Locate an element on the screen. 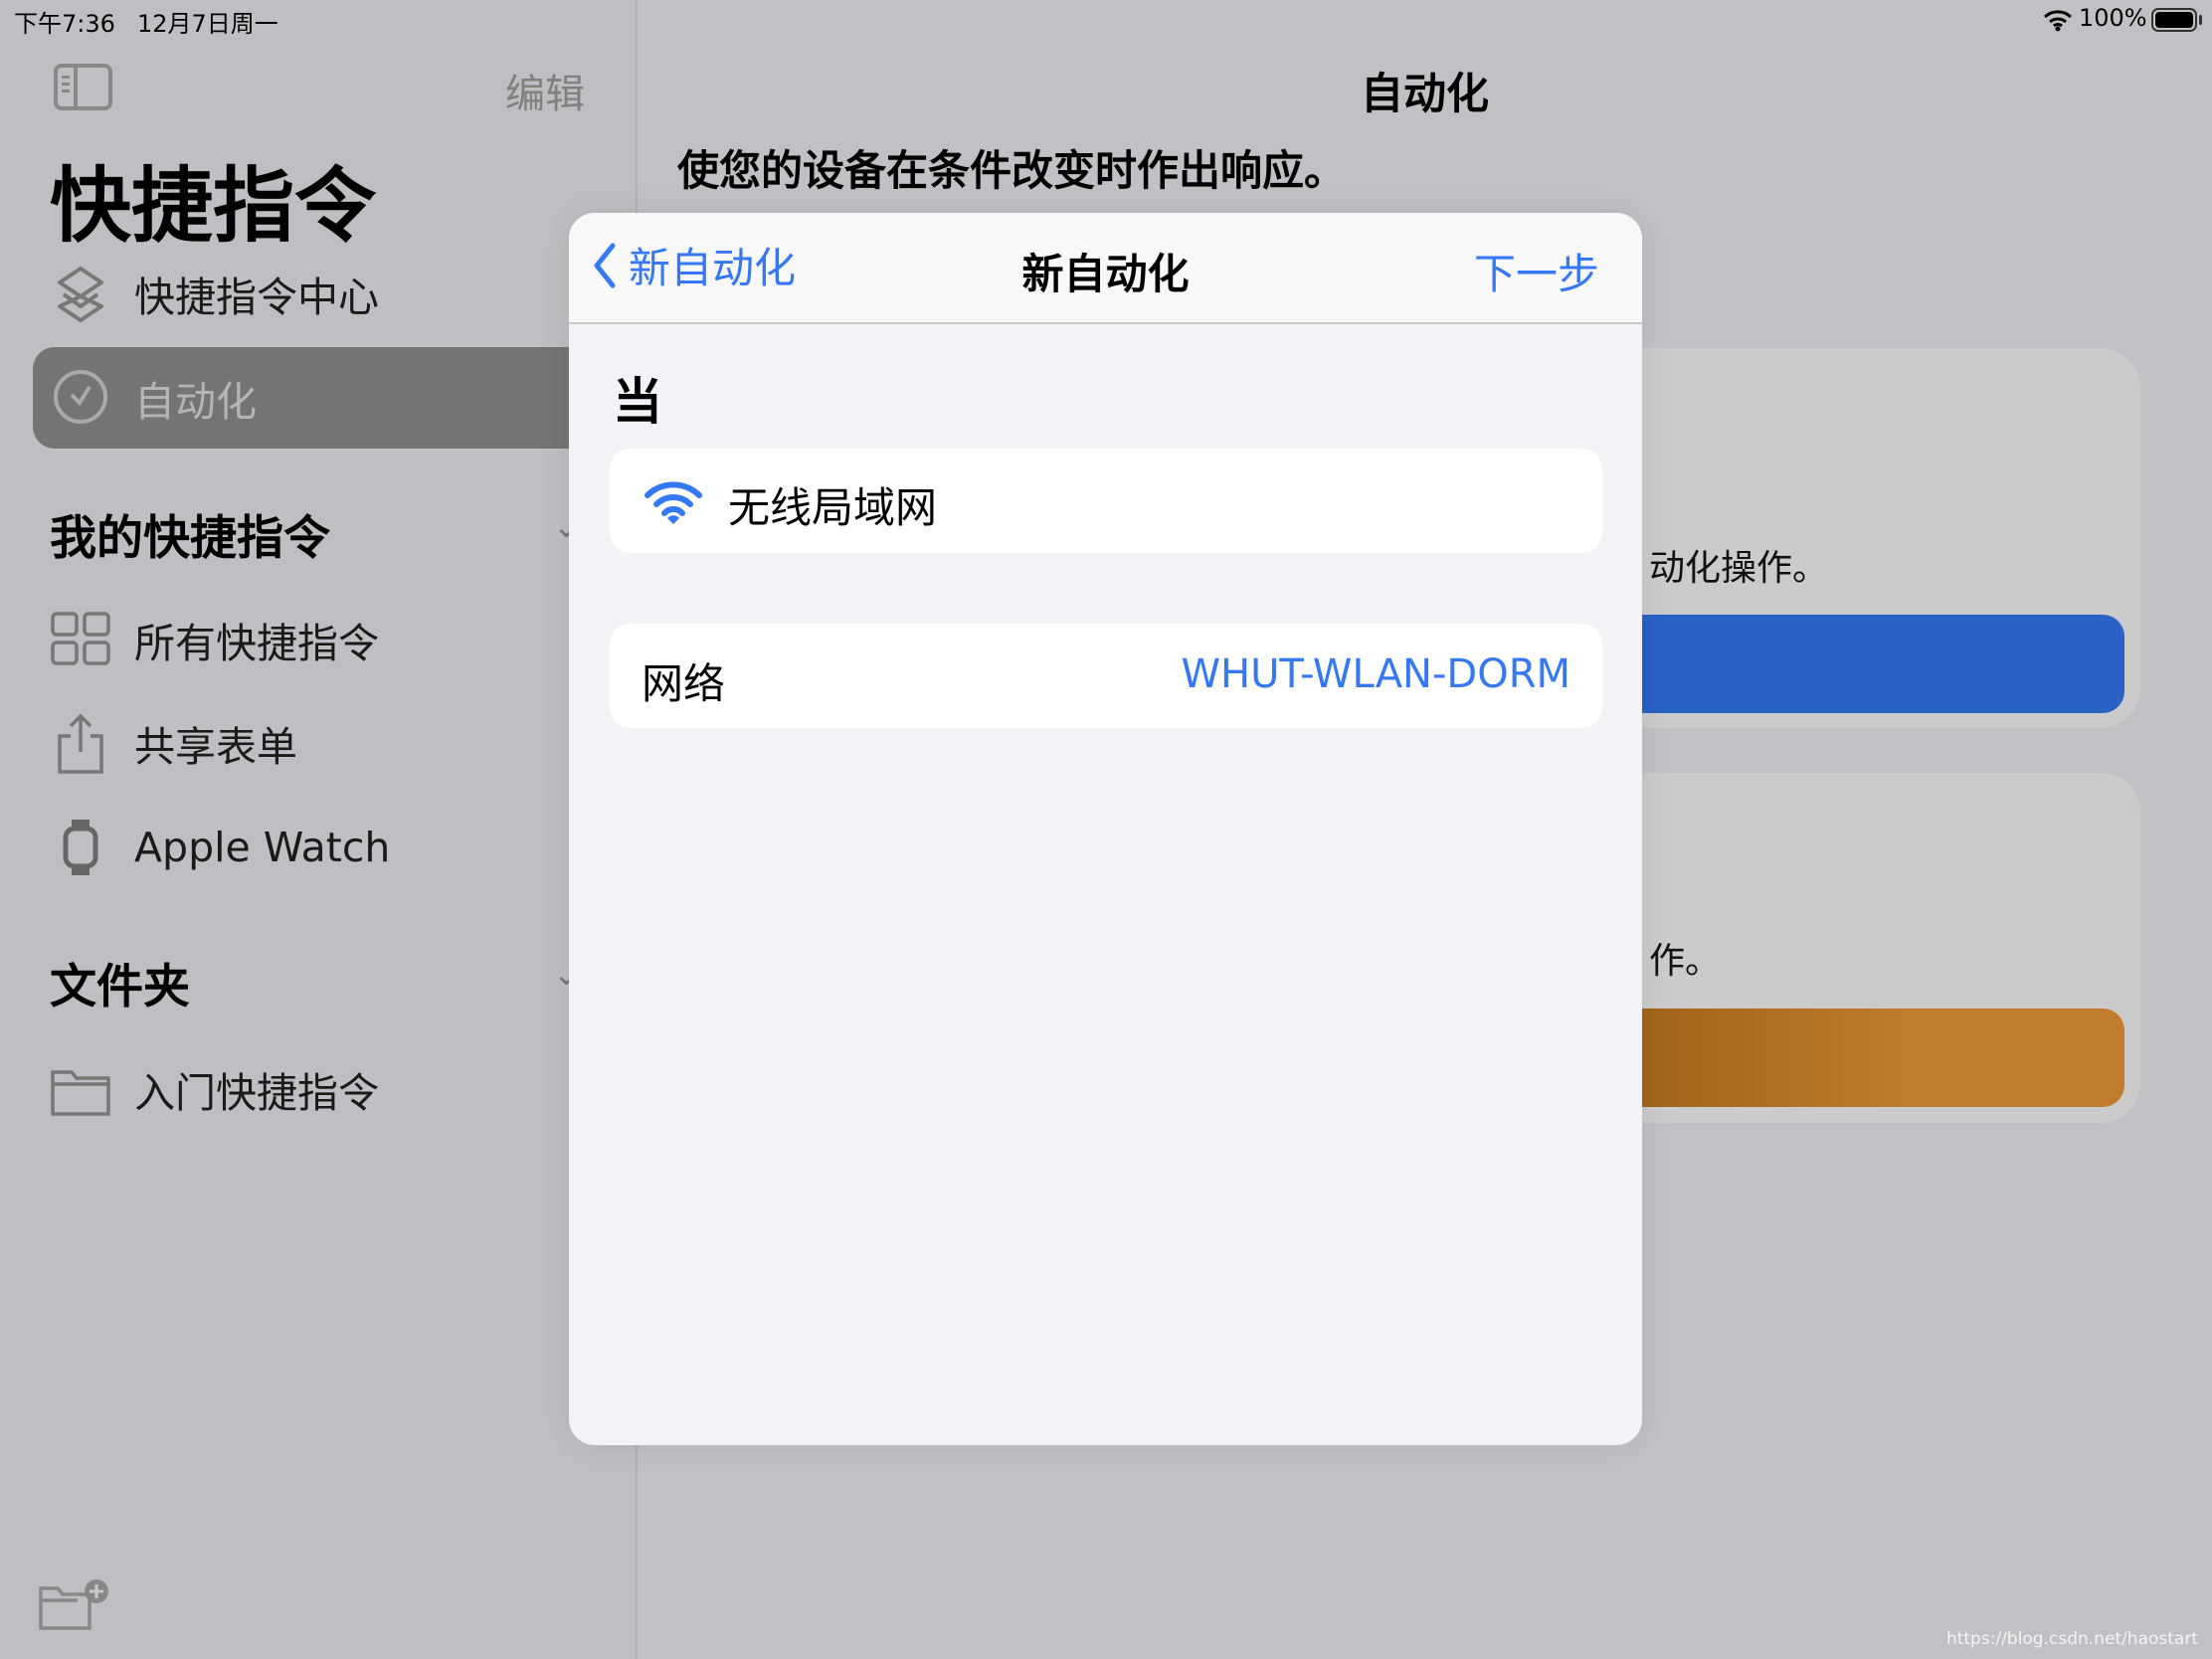  sidebar-title: 快捷指令 is located at coordinates (213, 206).